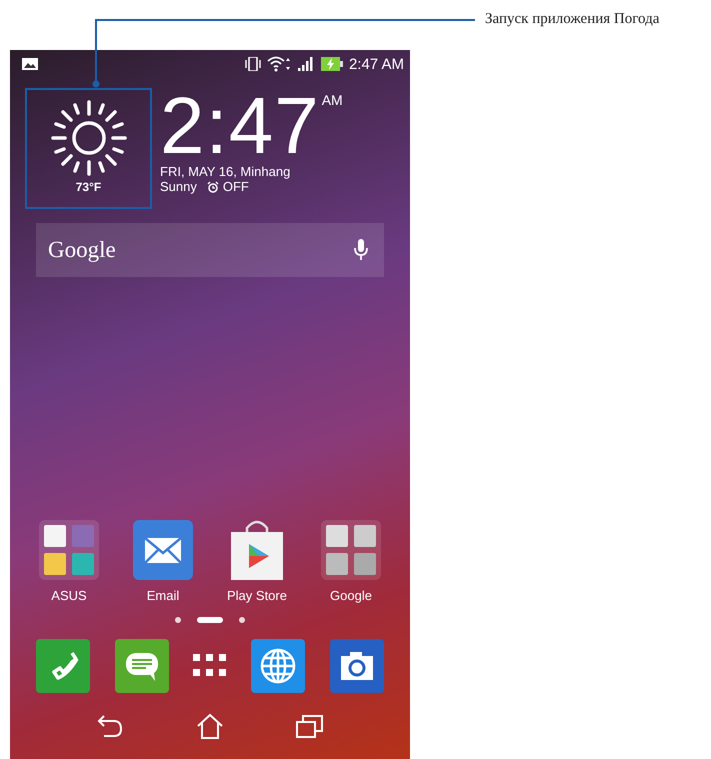 Image resolution: width=711 pixels, height=759 pixels. Describe the element at coordinates (163, 595) in the screenshot. I see `app-label: Email` at that location.